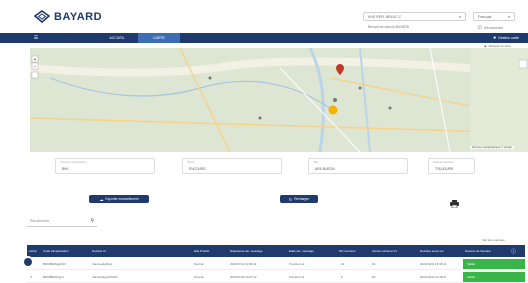 Image resolution: width=528 pixels, height=283 pixels. Describe the element at coordinates (513, 251) in the screenshot. I see `help-icon: ⓘ` at that location.